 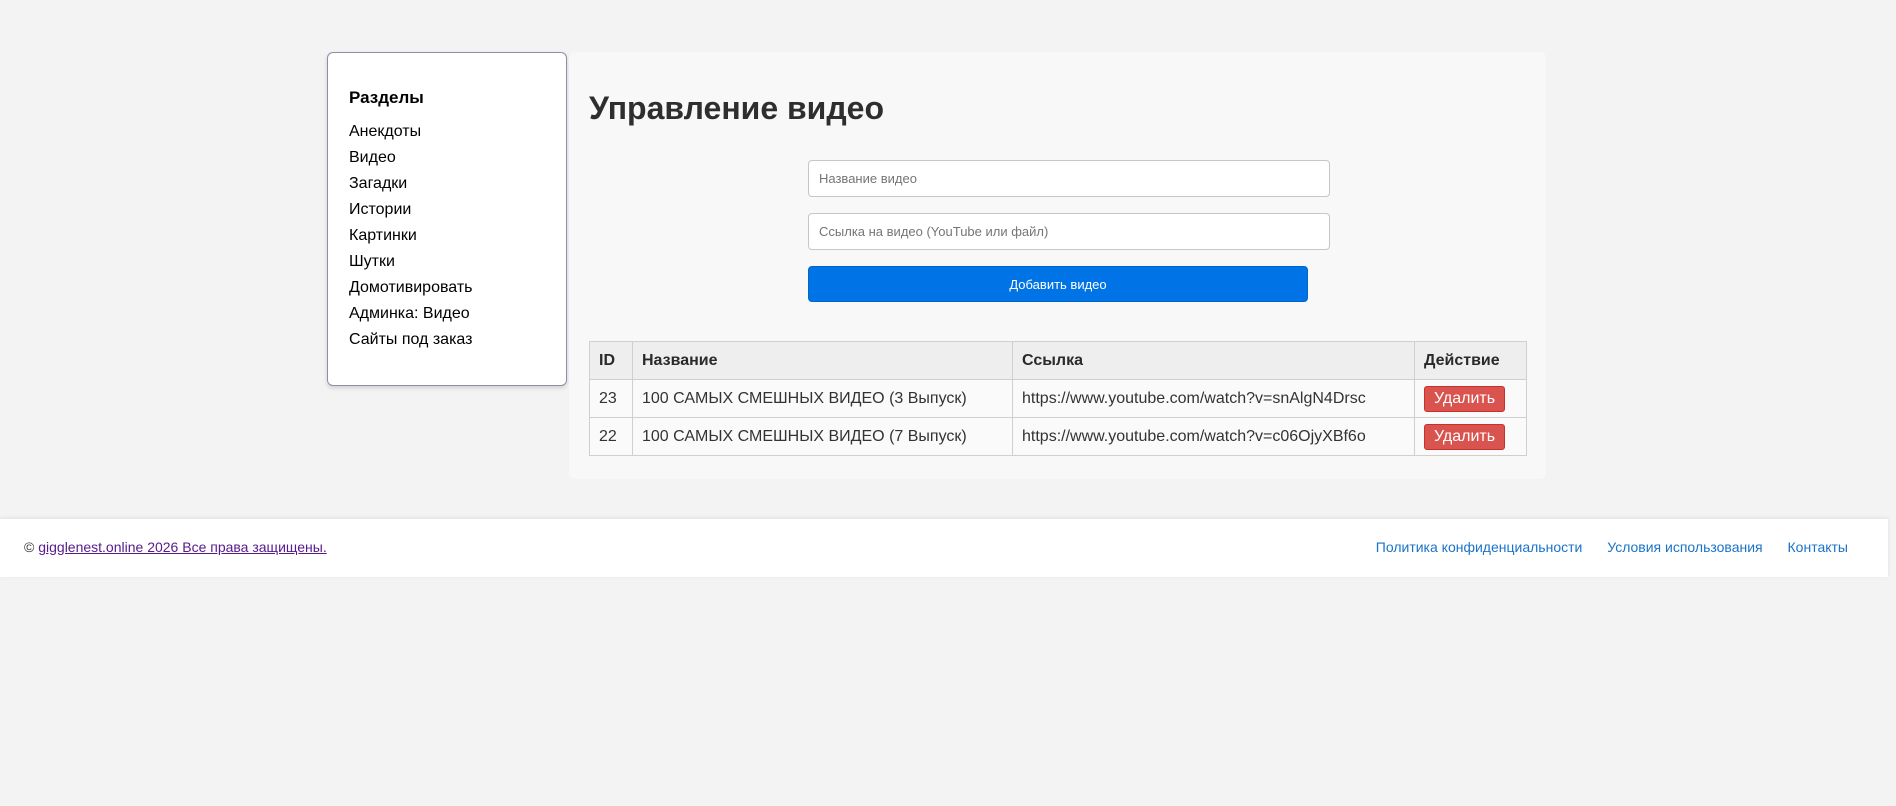 What do you see at coordinates (822, 436) in the screenshot?
I see `cell-name: 100 САМЫХ СМЕШНЫХ ВИДЕО (7 Выпуск)` at bounding box center [822, 436].